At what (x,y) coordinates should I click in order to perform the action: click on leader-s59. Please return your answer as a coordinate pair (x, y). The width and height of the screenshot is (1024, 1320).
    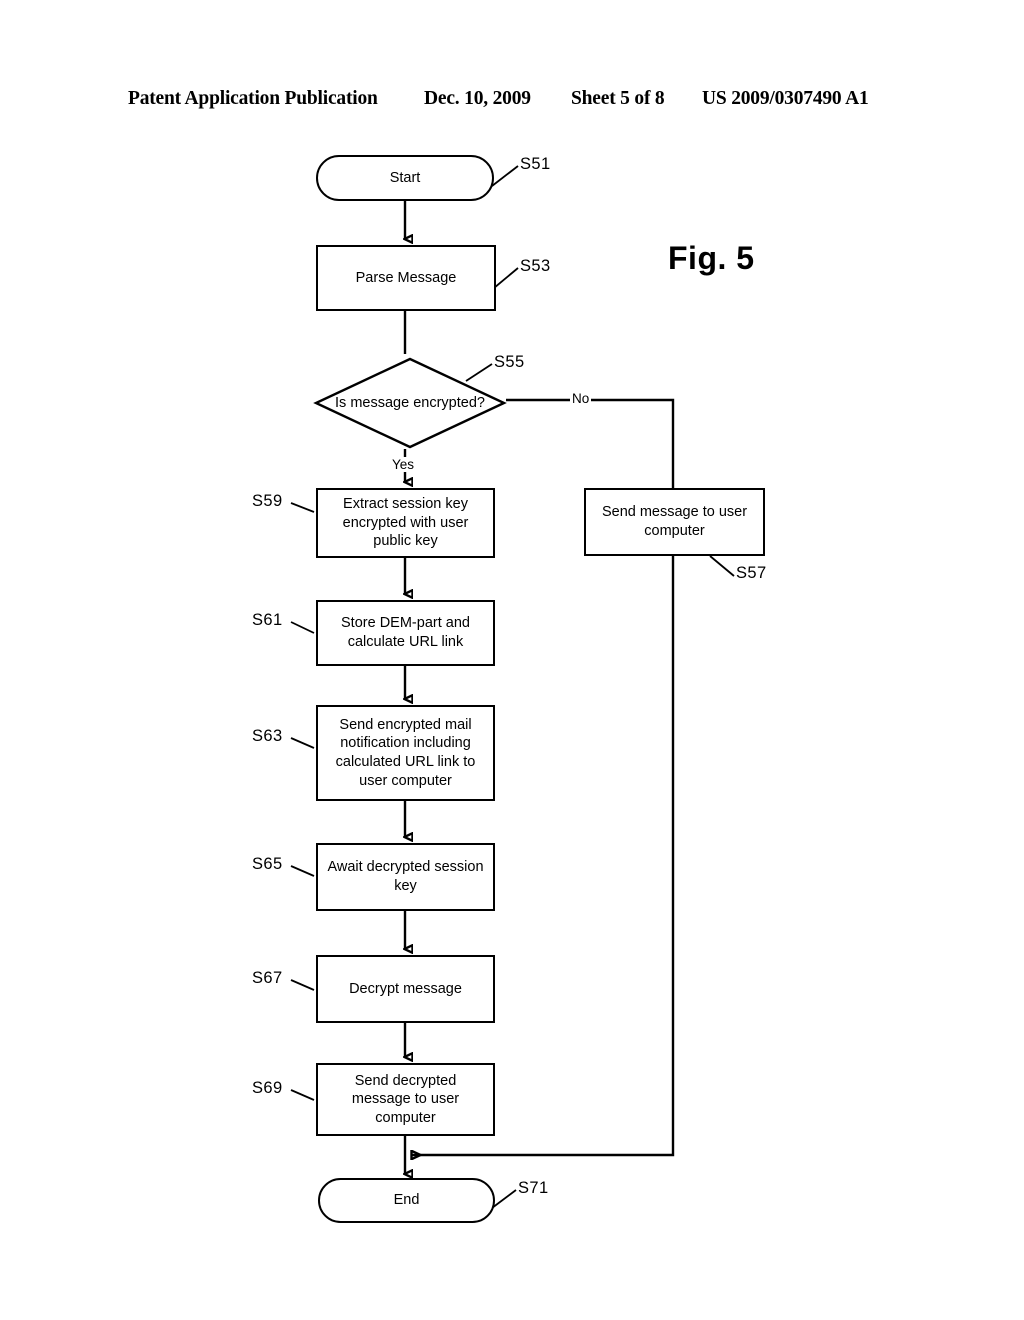
    Looking at the image, I should click on (302, 507).